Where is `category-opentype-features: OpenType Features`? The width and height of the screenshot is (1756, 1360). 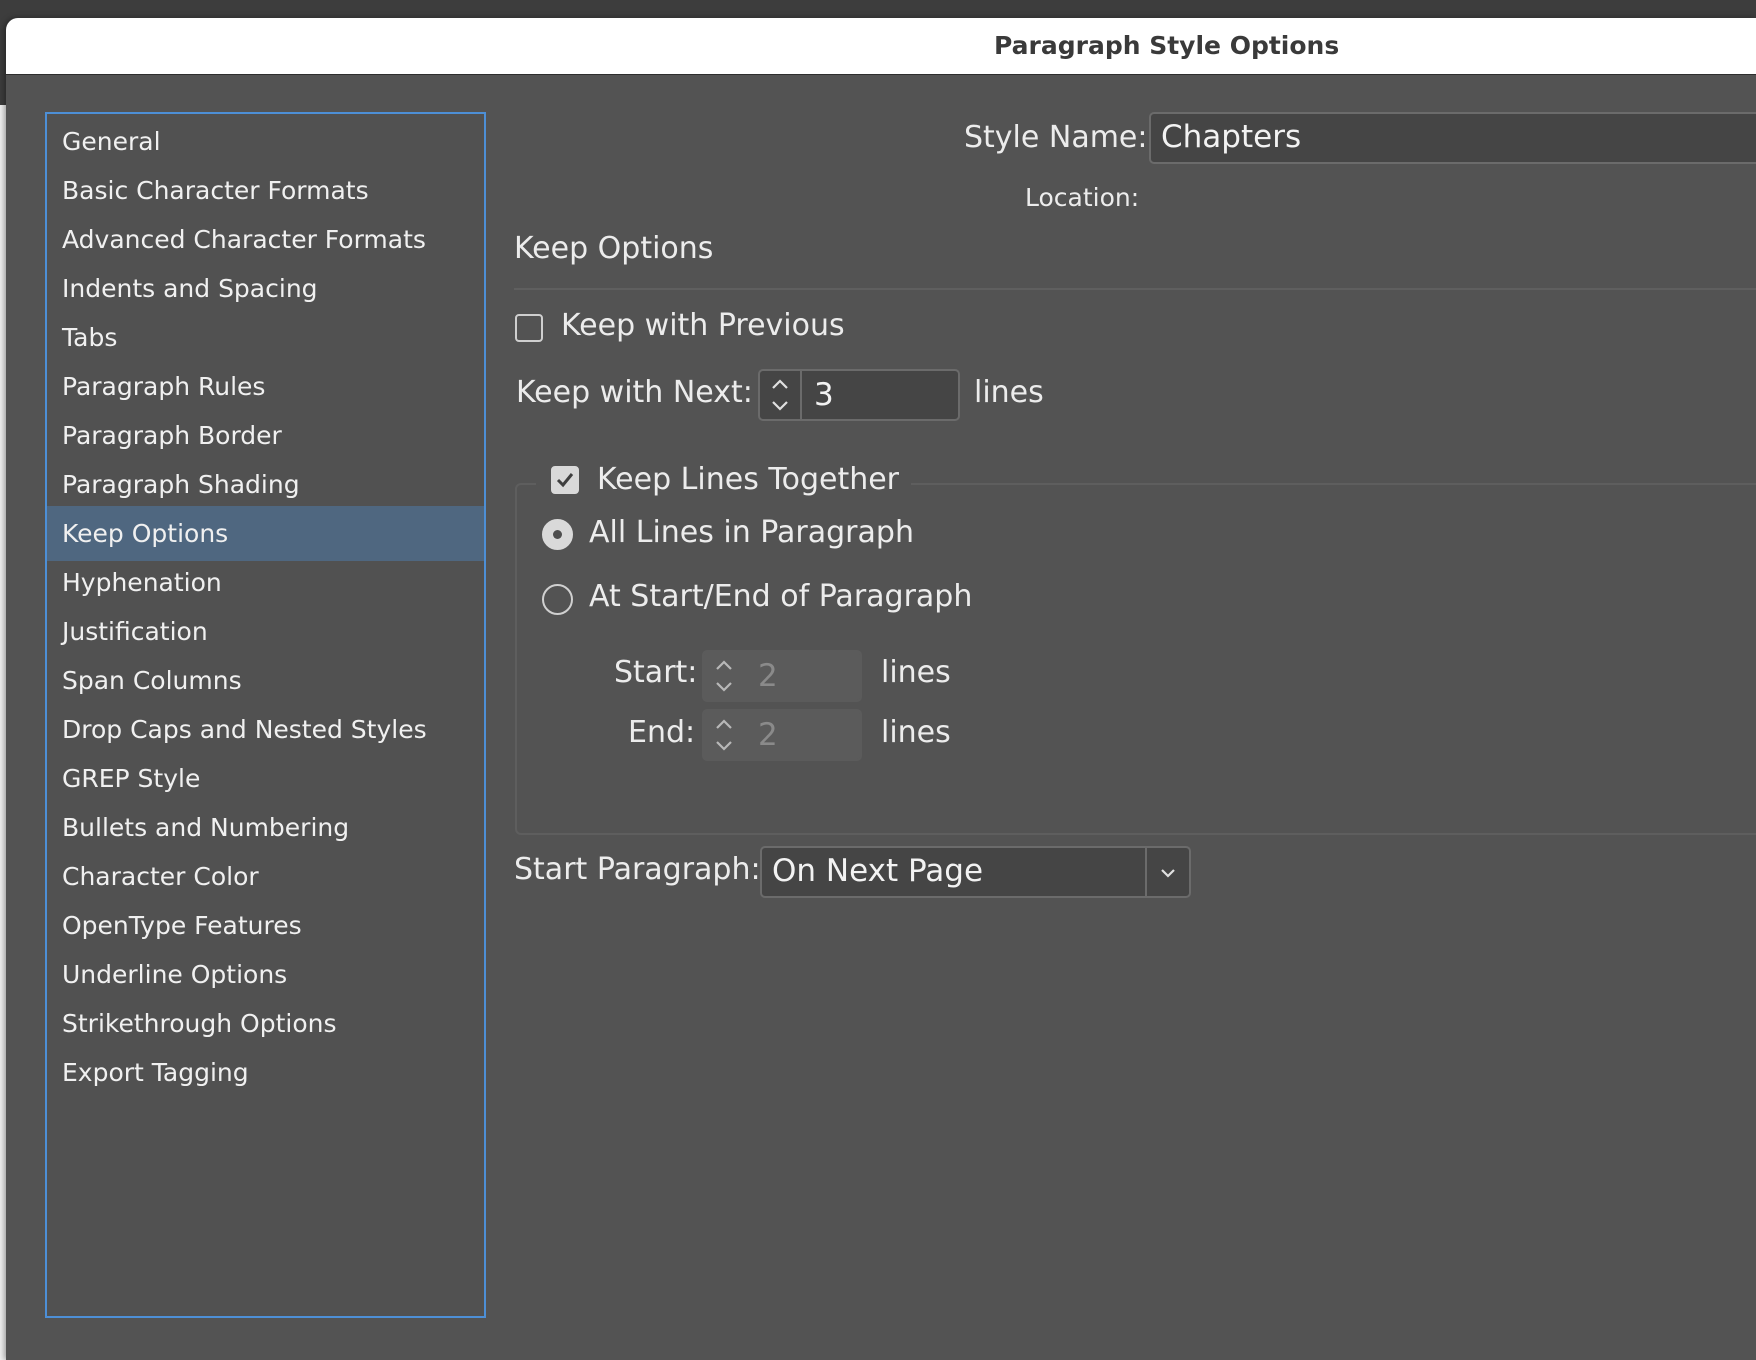 category-opentype-features: OpenType Features is located at coordinates (265, 925).